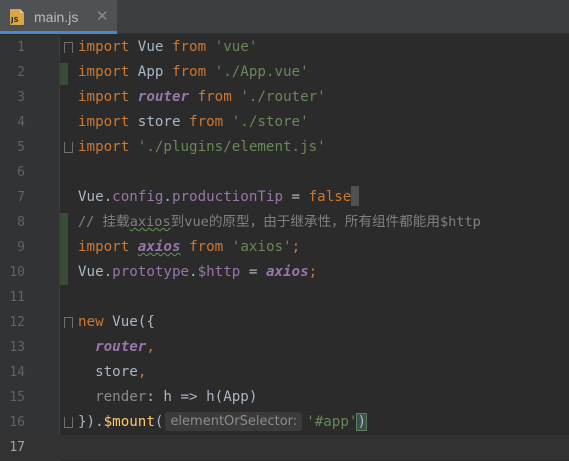  I want to click on js-file-icon: JS, so click(17, 17).